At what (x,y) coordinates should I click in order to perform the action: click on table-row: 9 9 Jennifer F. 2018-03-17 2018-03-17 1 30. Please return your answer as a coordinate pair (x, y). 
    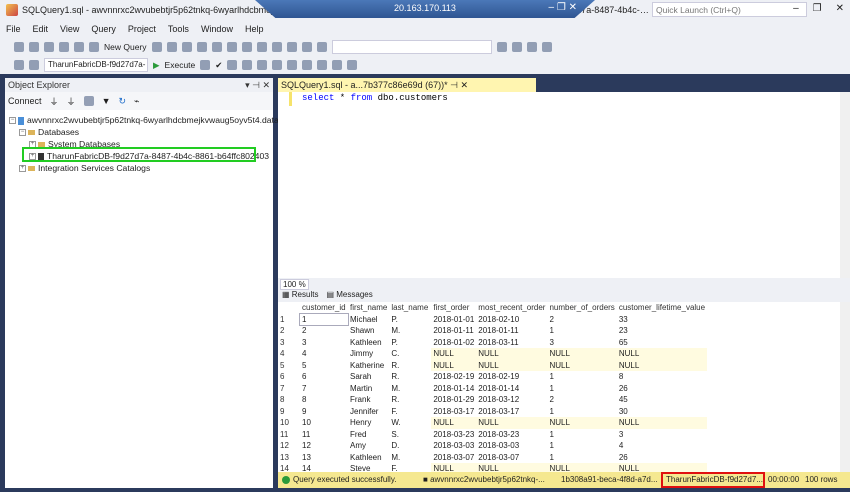
    Looking at the image, I should click on (492, 412).